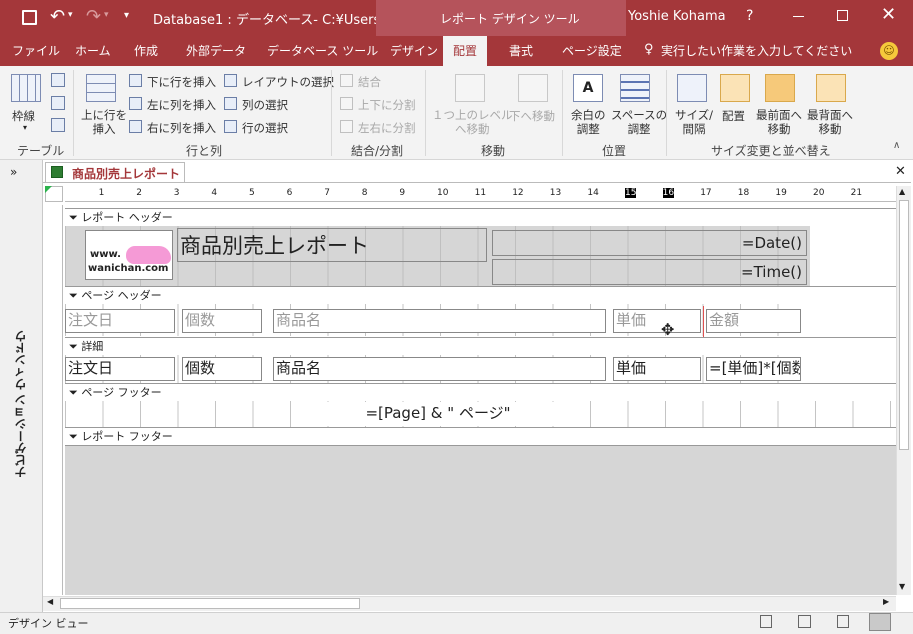 The width and height of the screenshot is (913, 634). I want to click on page-number-textbox: =[Page] & " ページ", so click(437, 414).